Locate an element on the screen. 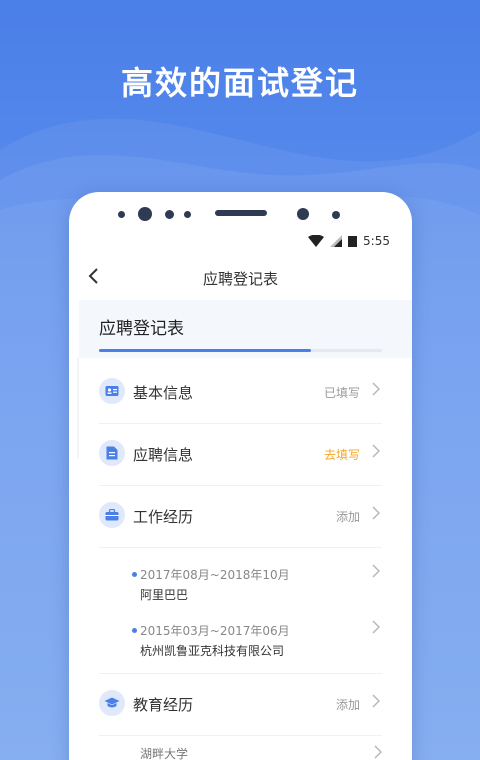 The width and height of the screenshot is (480, 760). form-header: 应聘登记表 is located at coordinates (245, 329).